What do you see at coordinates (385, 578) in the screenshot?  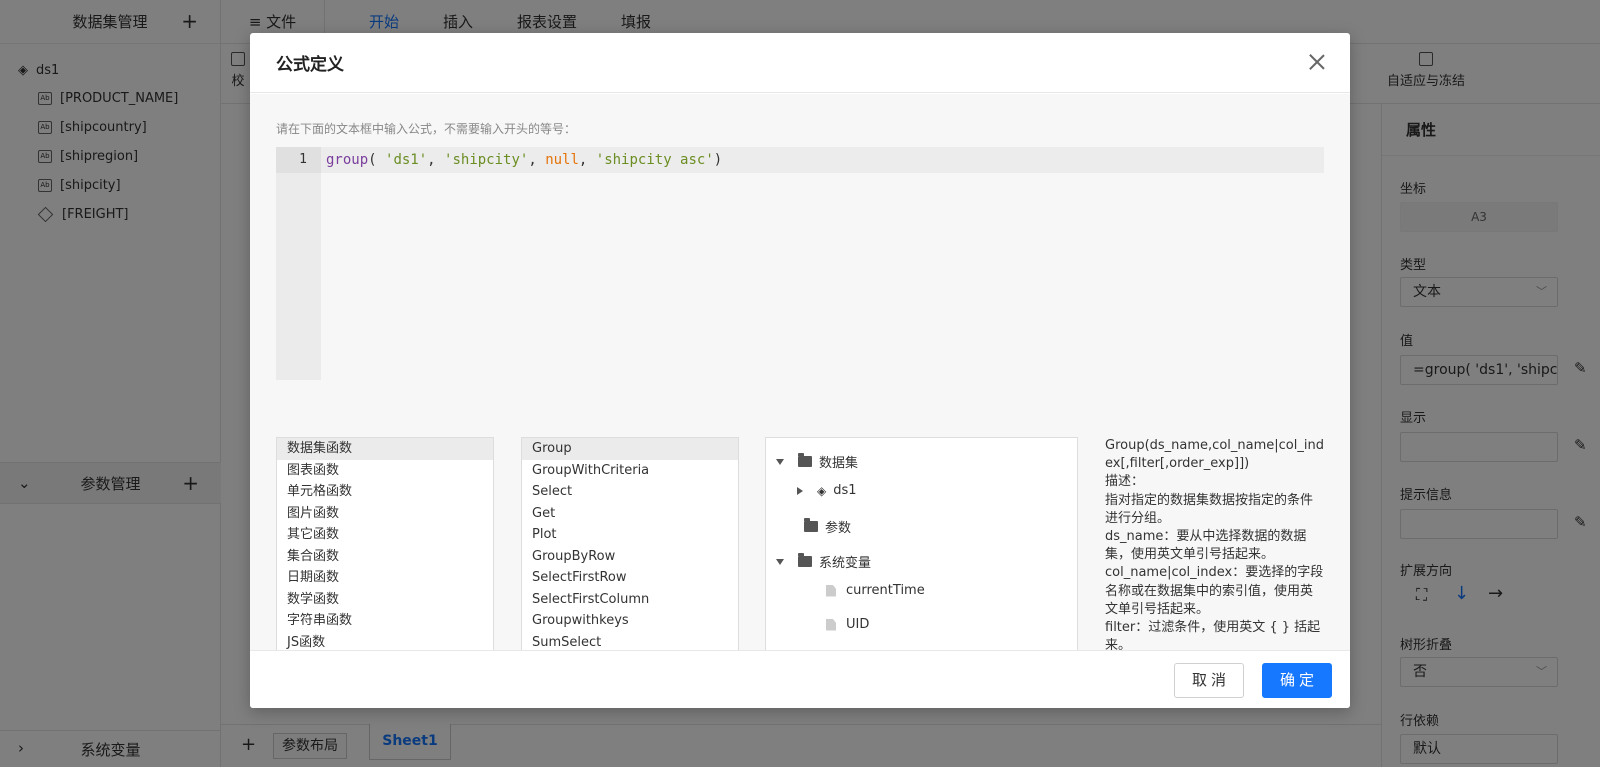 I see `category-item: 日期函数` at bounding box center [385, 578].